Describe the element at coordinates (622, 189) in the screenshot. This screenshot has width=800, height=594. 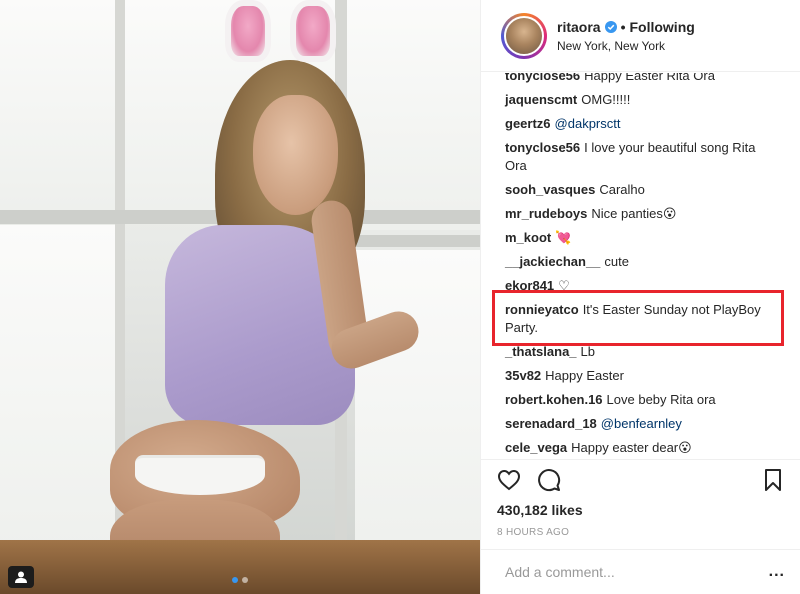
I see `comment-text: Caralho` at that location.